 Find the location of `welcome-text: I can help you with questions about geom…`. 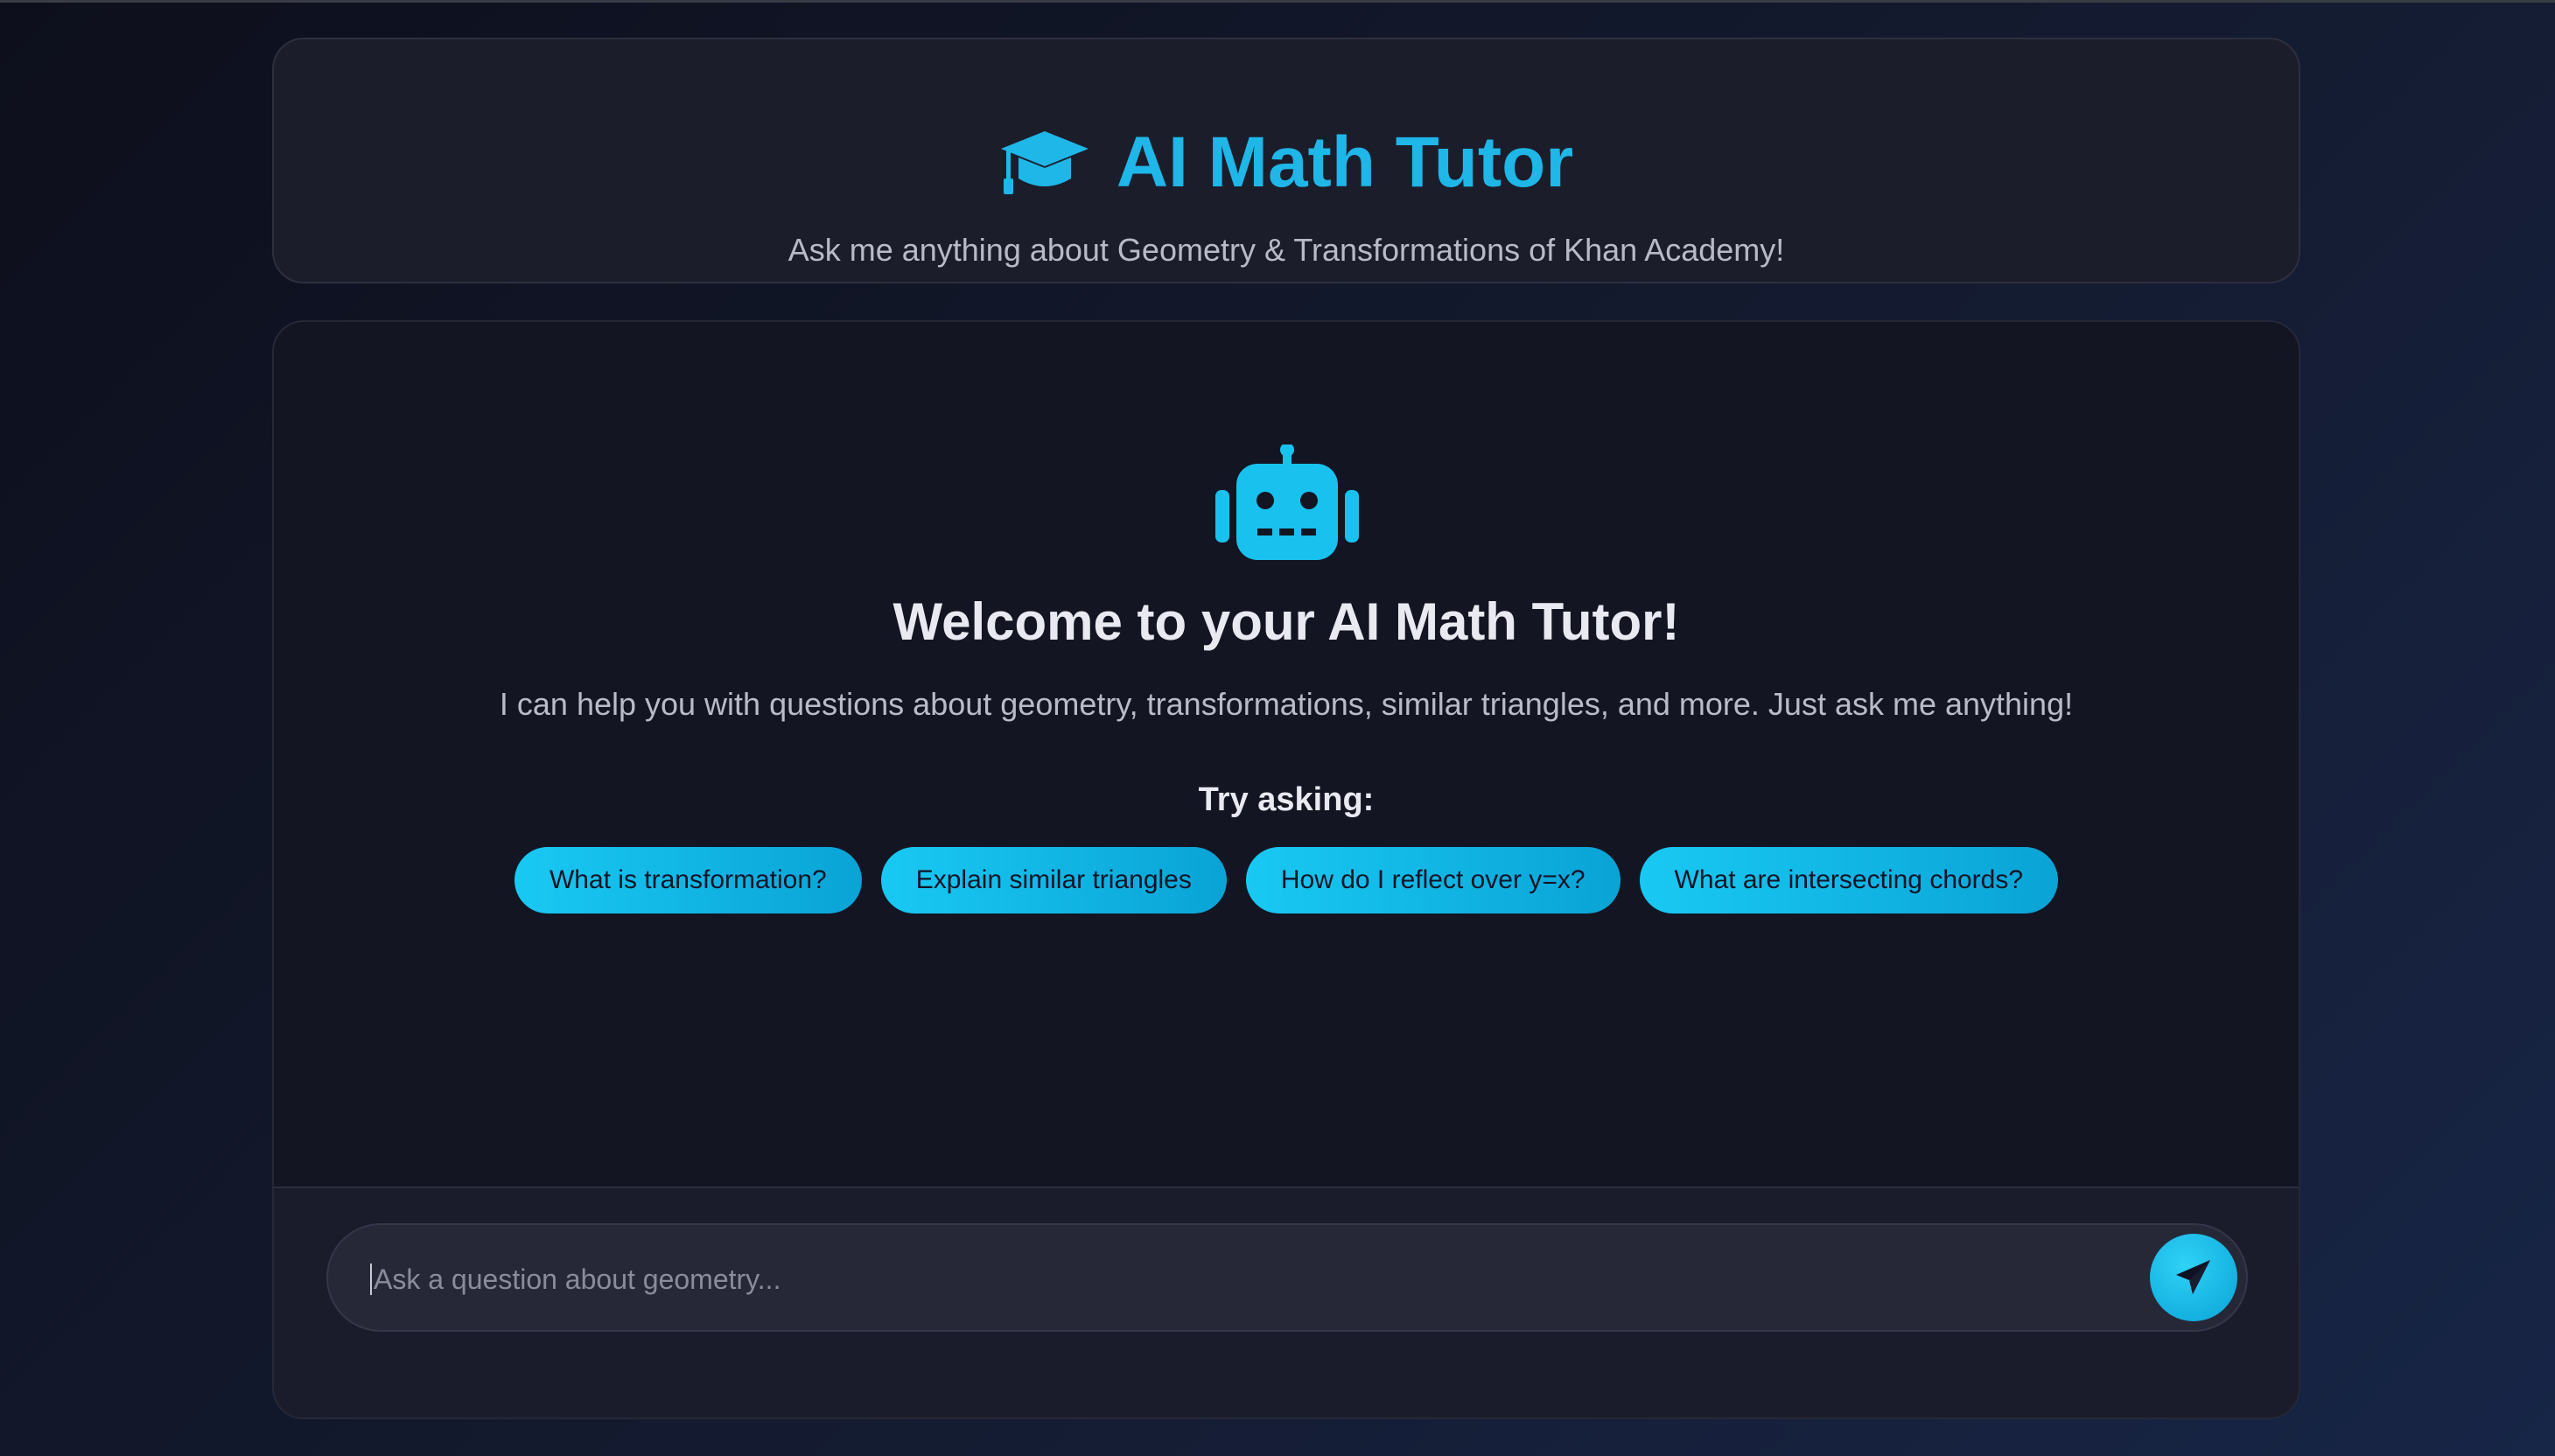

welcome-text: I can help you with questions about geom… is located at coordinates (1286, 704).